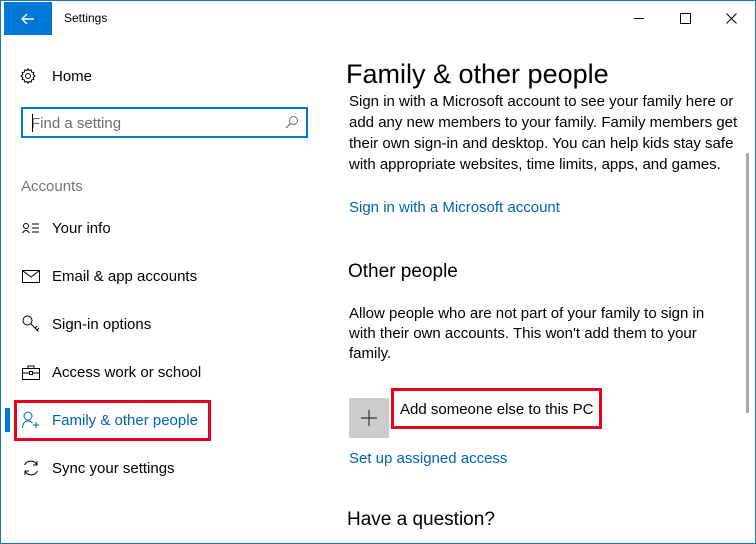  What do you see at coordinates (31, 228) in the screenshot?
I see `person-card-icon` at bounding box center [31, 228].